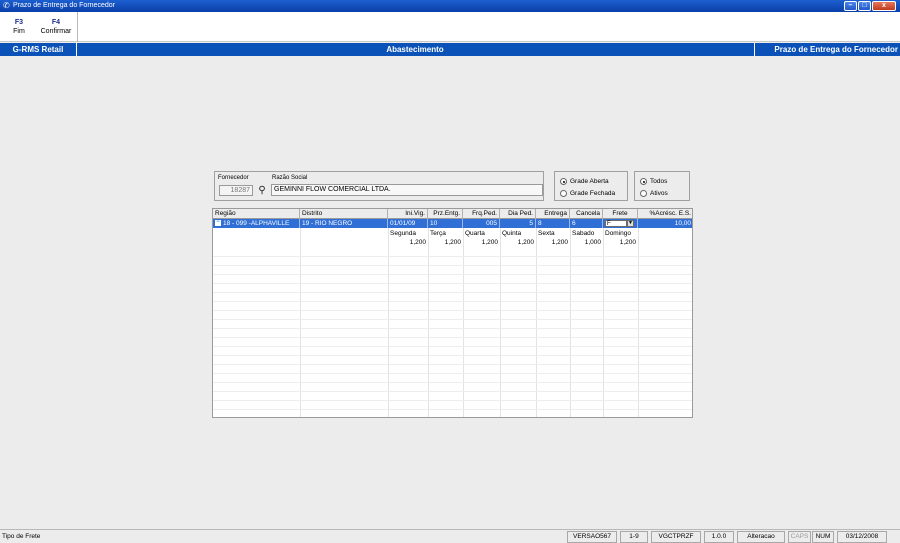 Image resolution: width=900 pixels, height=543 pixels. Describe the element at coordinates (445, 223) in the screenshot. I see `cell-prz-entg: 10` at that location.